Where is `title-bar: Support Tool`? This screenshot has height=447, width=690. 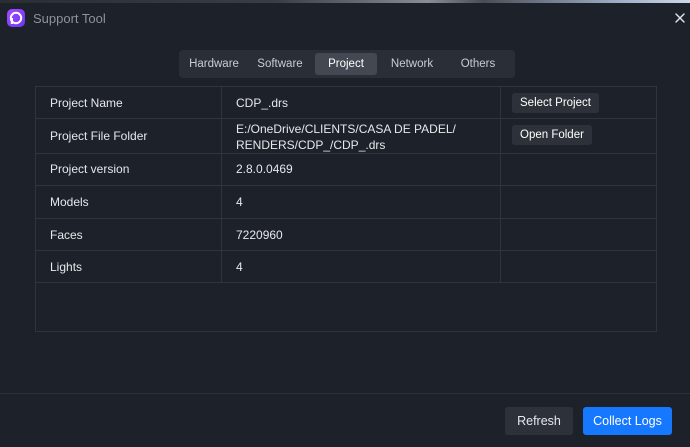 title-bar: Support Tool is located at coordinates (345, 18).